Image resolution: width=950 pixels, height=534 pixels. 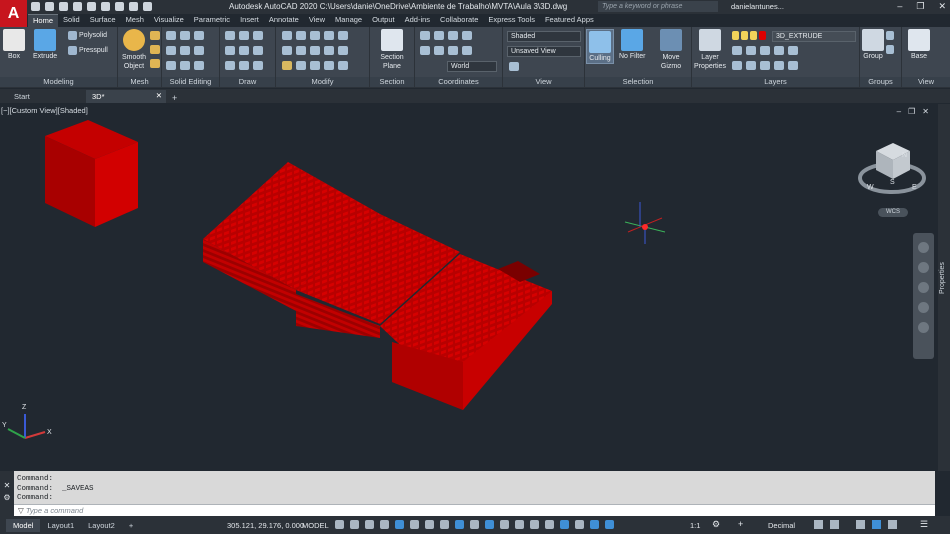 I want to click on add-layout-button: +, so click(x=131, y=525).